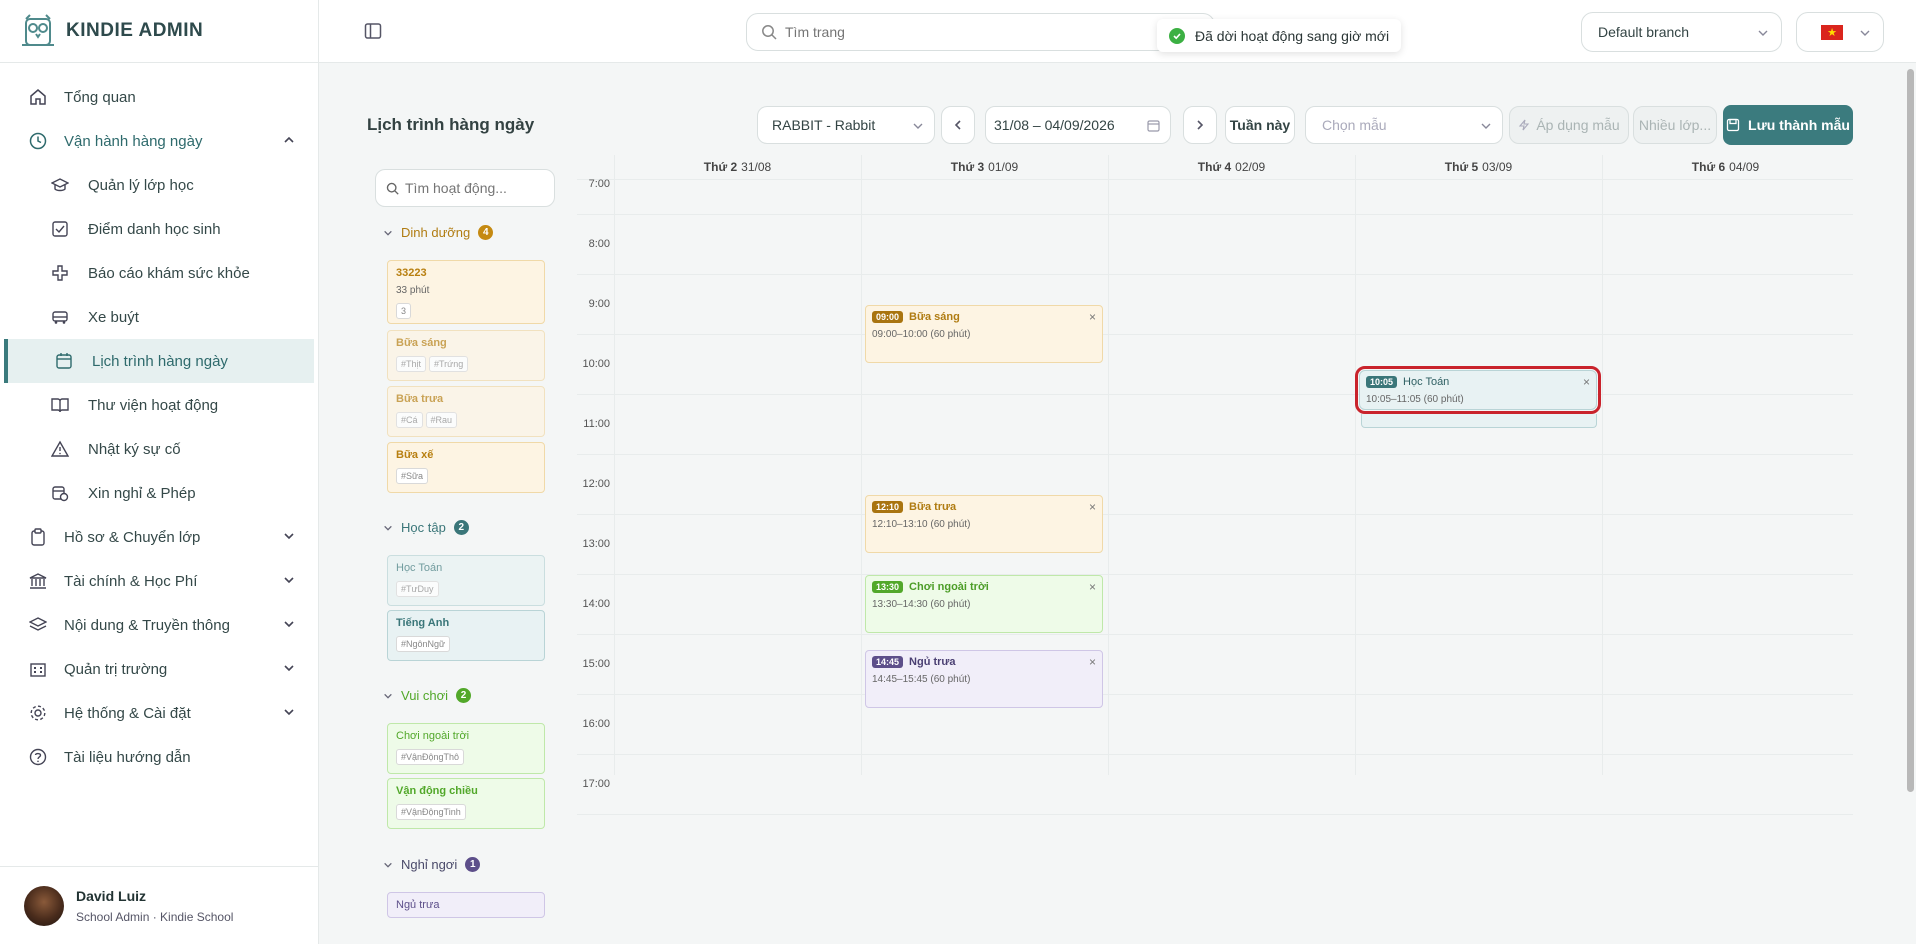 Image resolution: width=1916 pixels, height=944 pixels. Describe the element at coordinates (159, 625) in the screenshot. I see `sidebar-item-content-media: Nội dung & Truyền thông` at that location.